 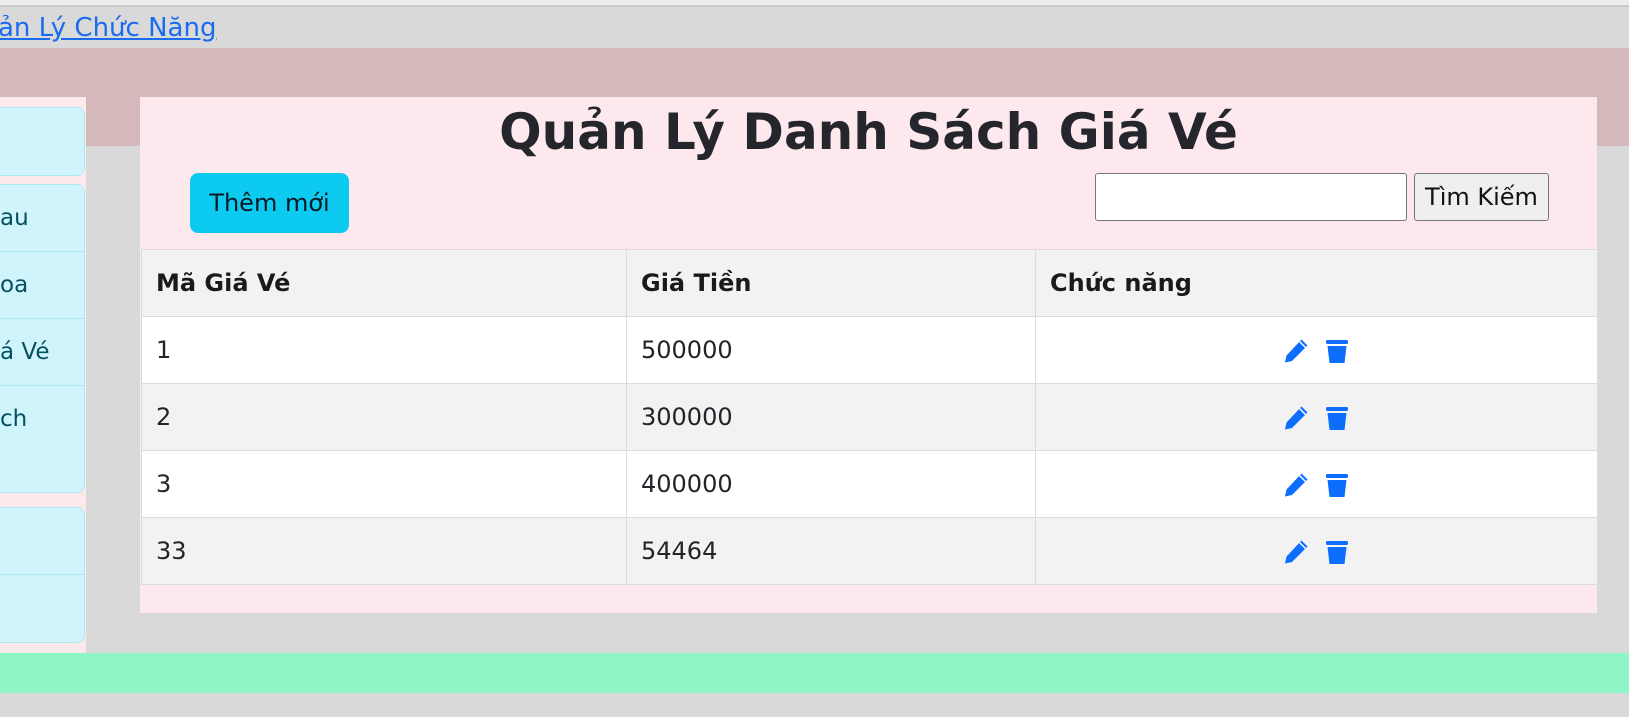 I want to click on search-button: Tìm Kiếm, so click(x=1481, y=197).